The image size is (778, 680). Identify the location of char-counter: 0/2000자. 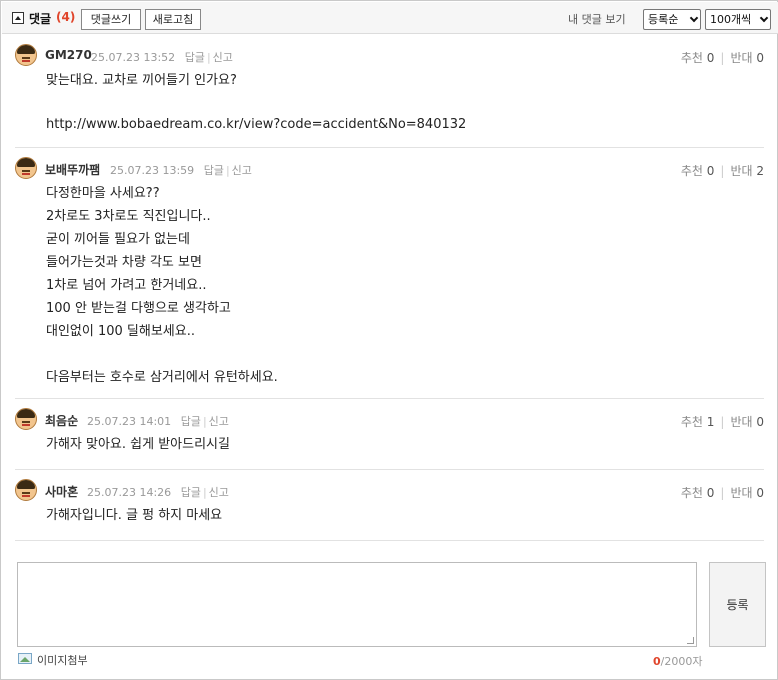
(677, 661).